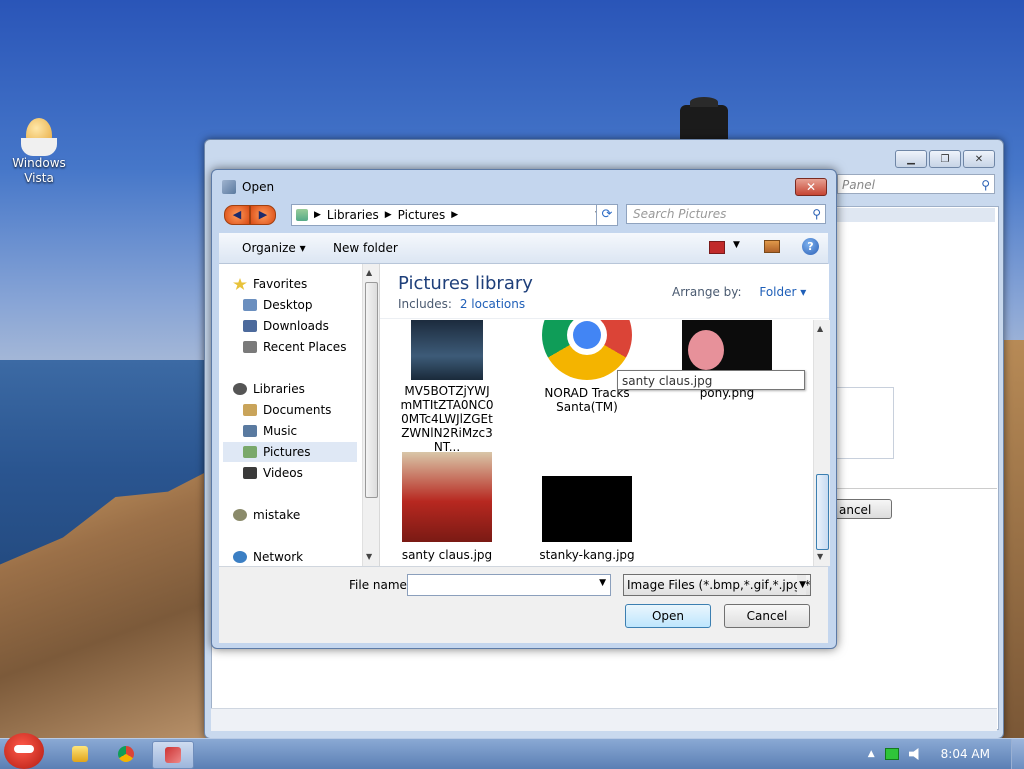 The image size is (1024, 769). What do you see at coordinates (277, 515) in the screenshot?
I see `nav-item-label: mistake` at bounding box center [277, 515].